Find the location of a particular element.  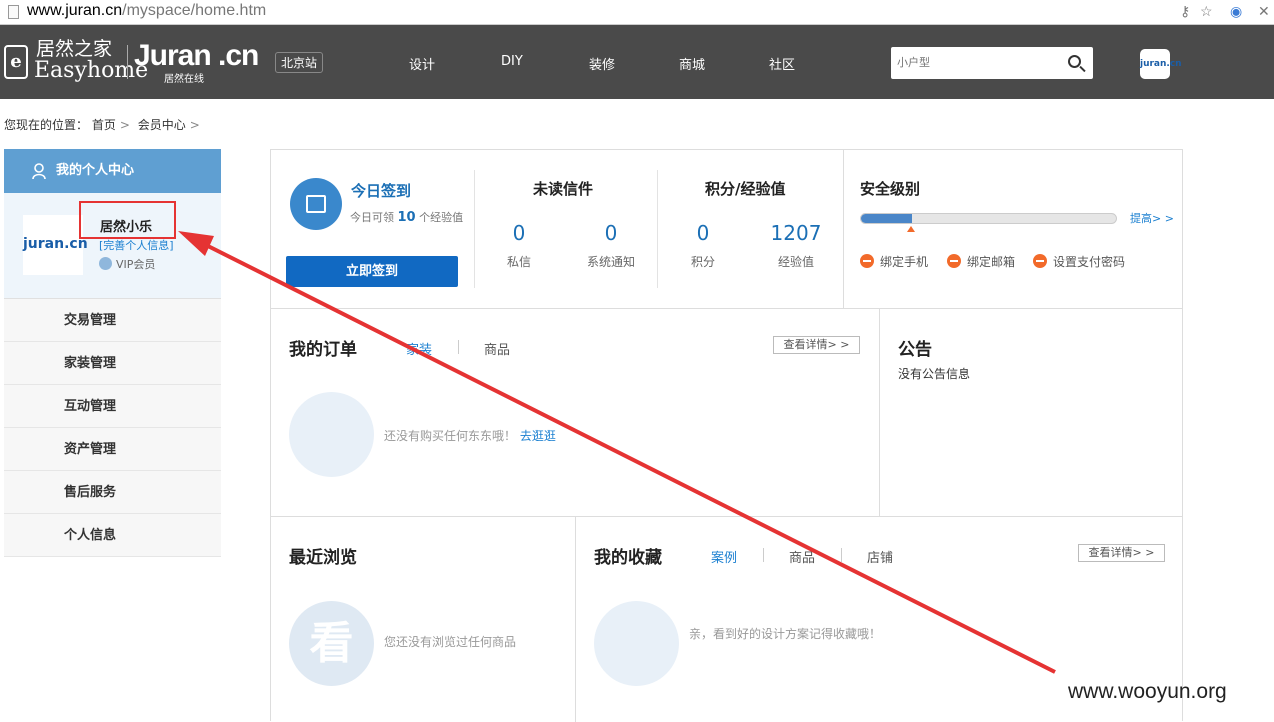

complete-profile-link: [完善个人信息] is located at coordinates (136, 245).